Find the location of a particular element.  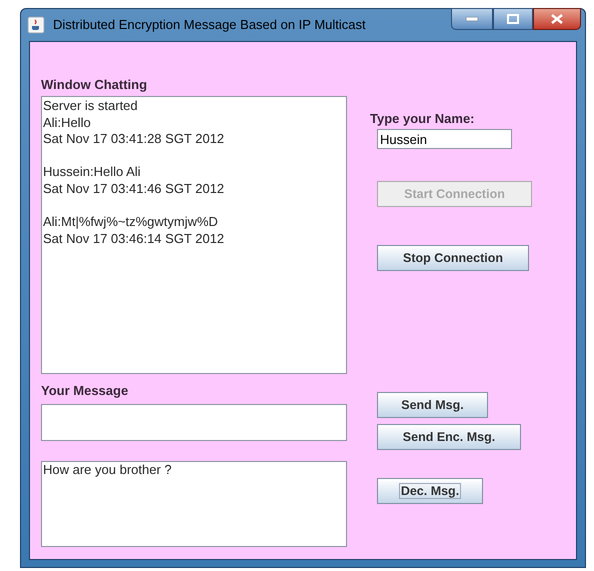

chat-line: Ali:Hello is located at coordinates (67, 123).